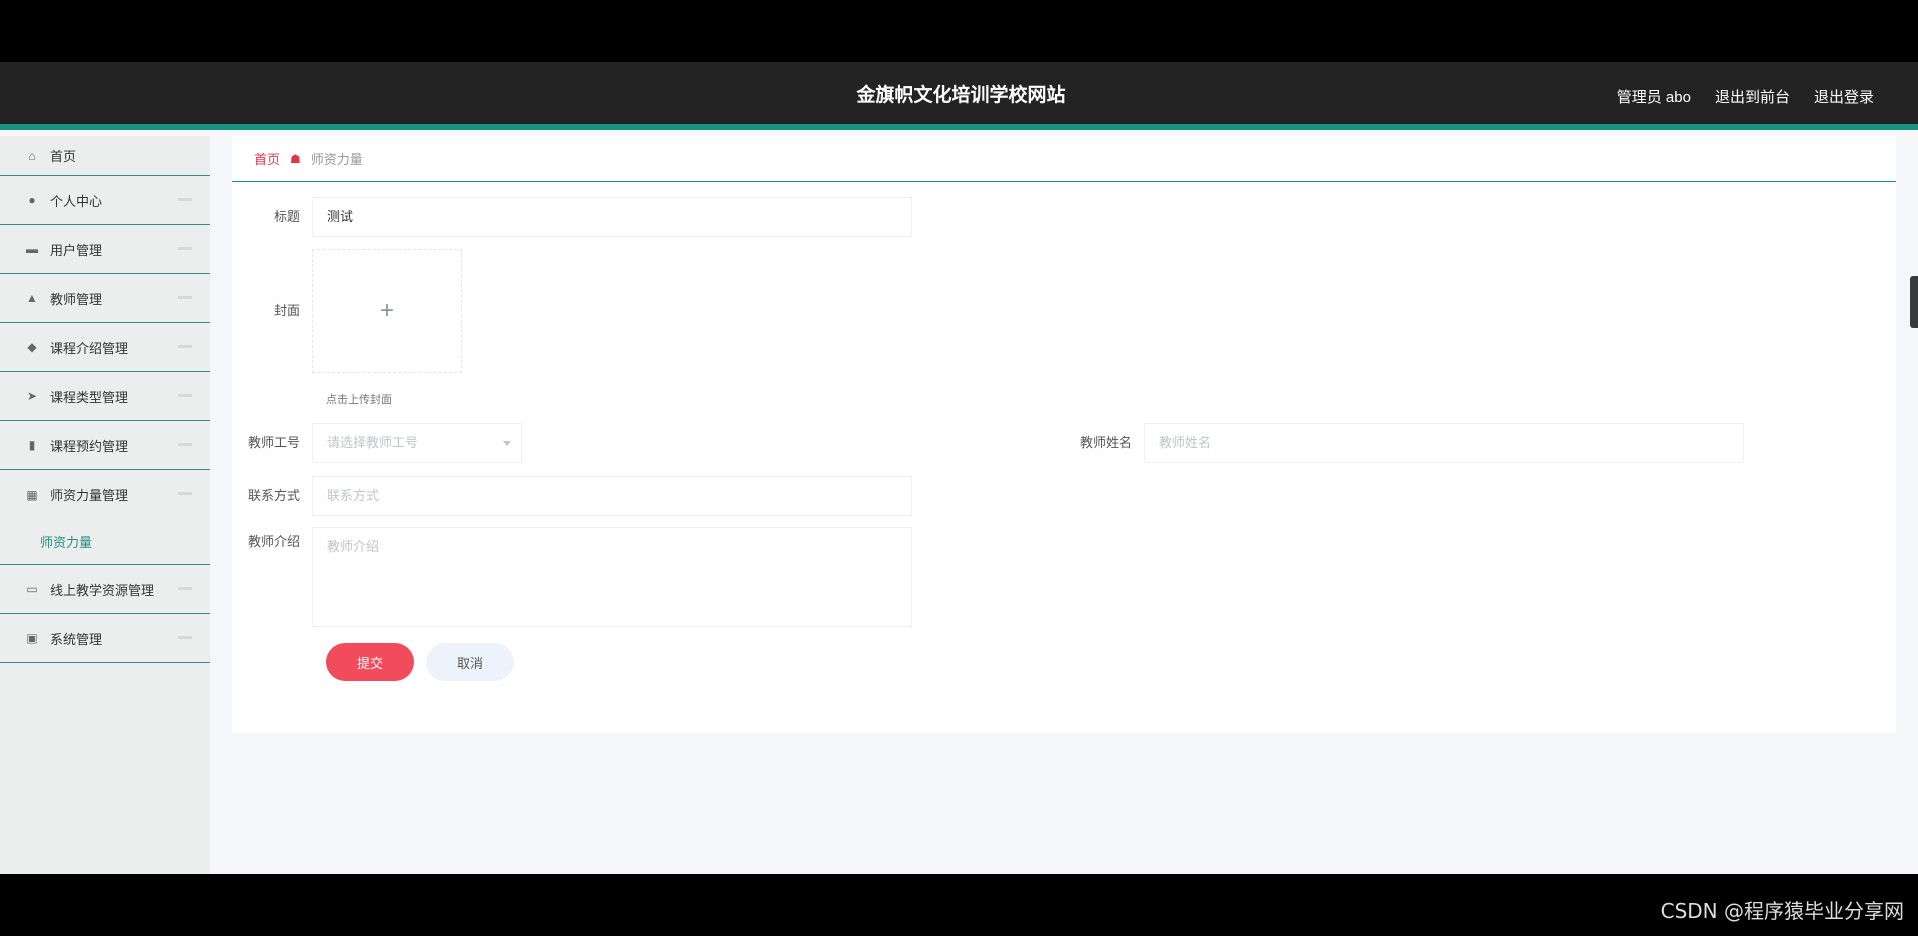  What do you see at coordinates (273, 495) in the screenshot?
I see `contact-label: 联系方式` at bounding box center [273, 495].